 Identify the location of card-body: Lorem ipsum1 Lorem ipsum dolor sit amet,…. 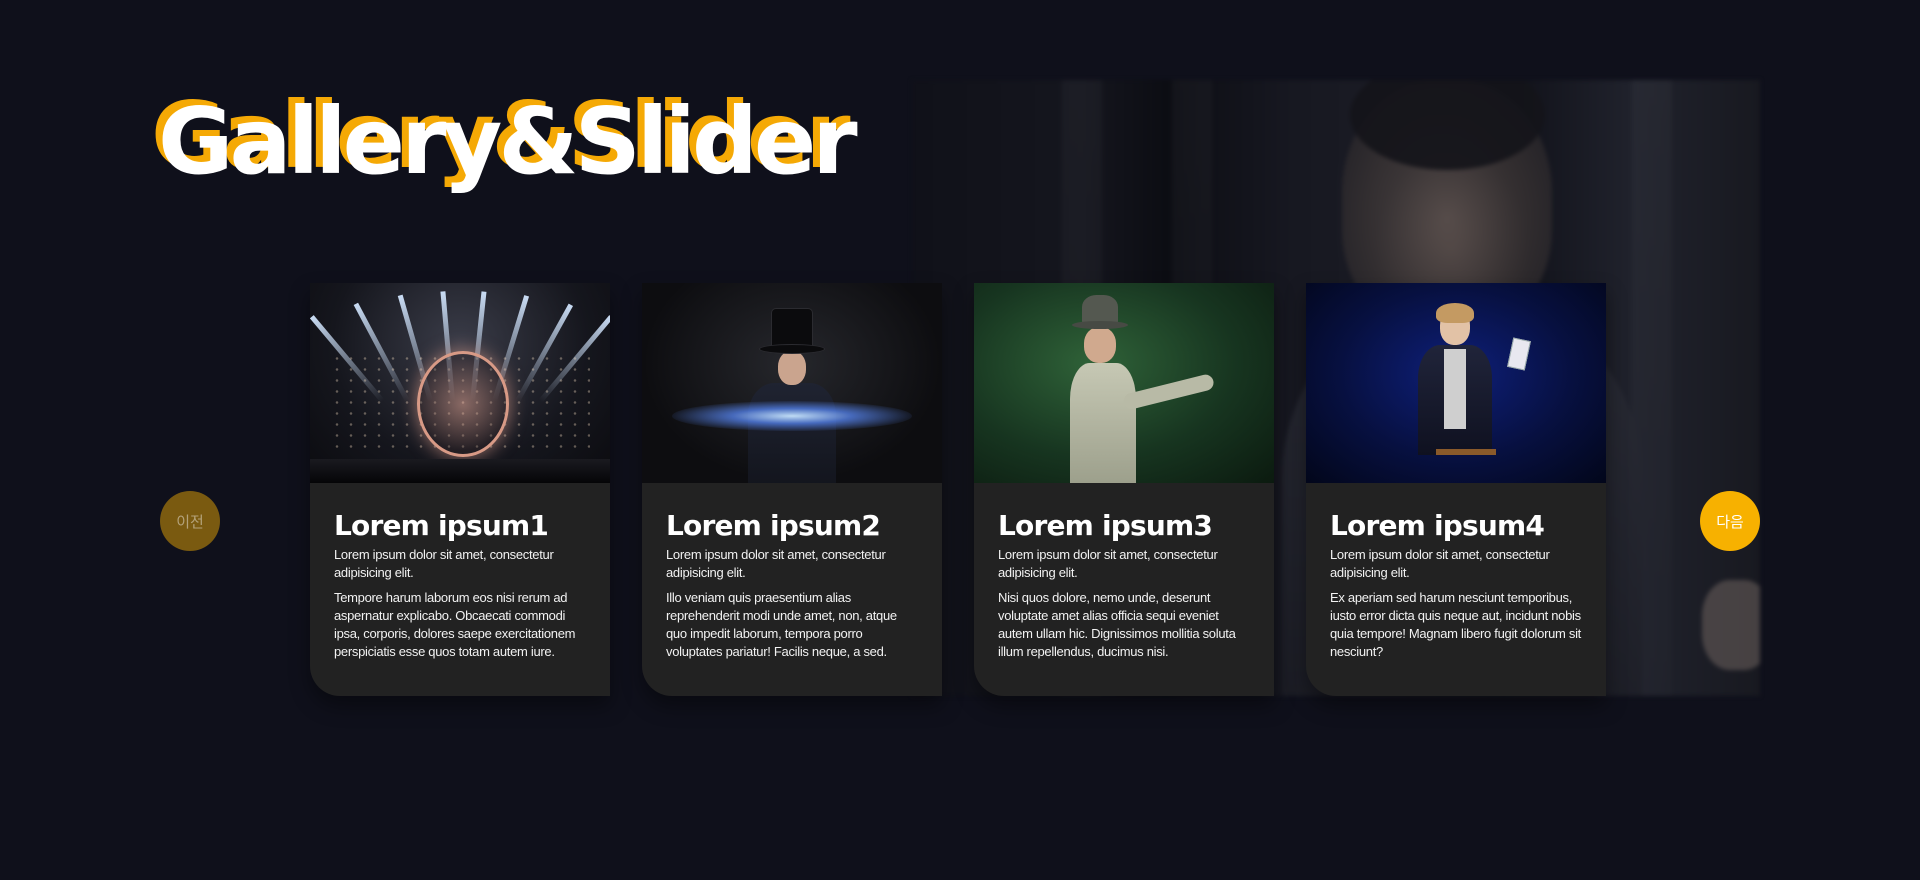
(460, 572).